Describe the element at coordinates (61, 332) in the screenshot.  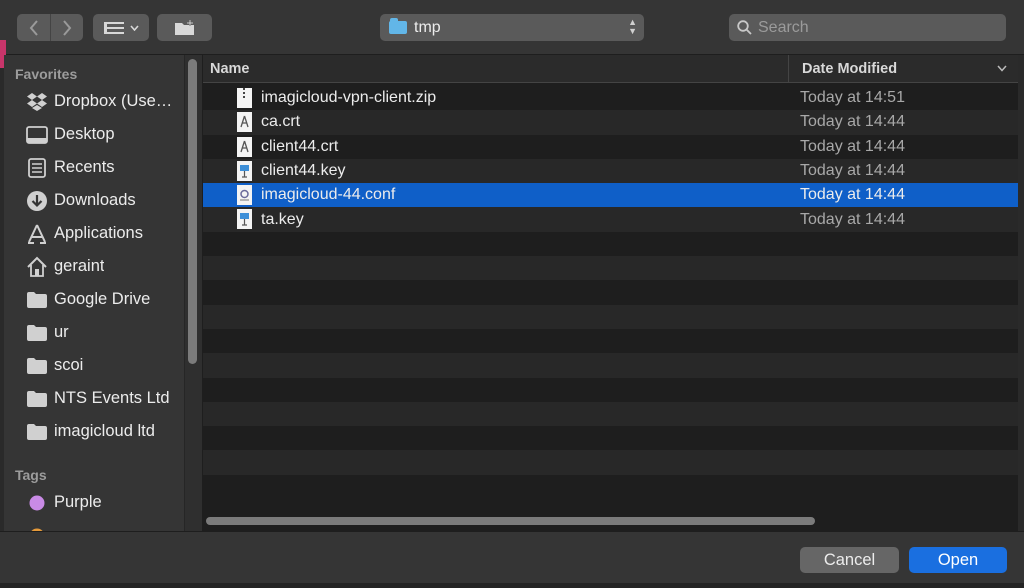
I see `sidebar-item-label: ur` at that location.